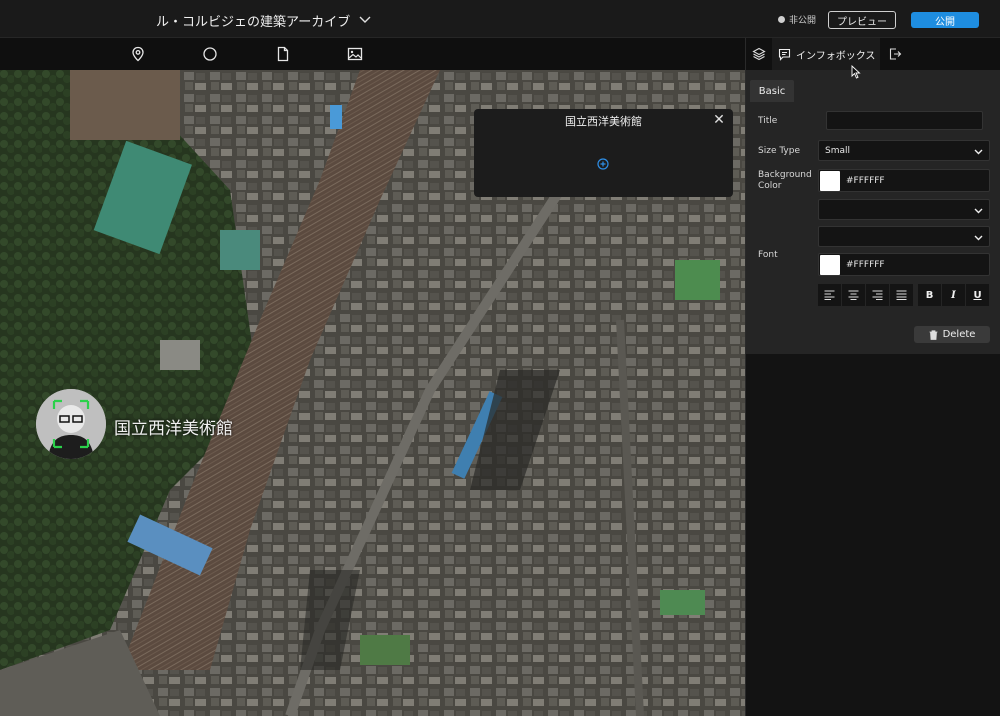  Describe the element at coordinates (830, 180) in the screenshot. I see `background-color-swatch` at that location.